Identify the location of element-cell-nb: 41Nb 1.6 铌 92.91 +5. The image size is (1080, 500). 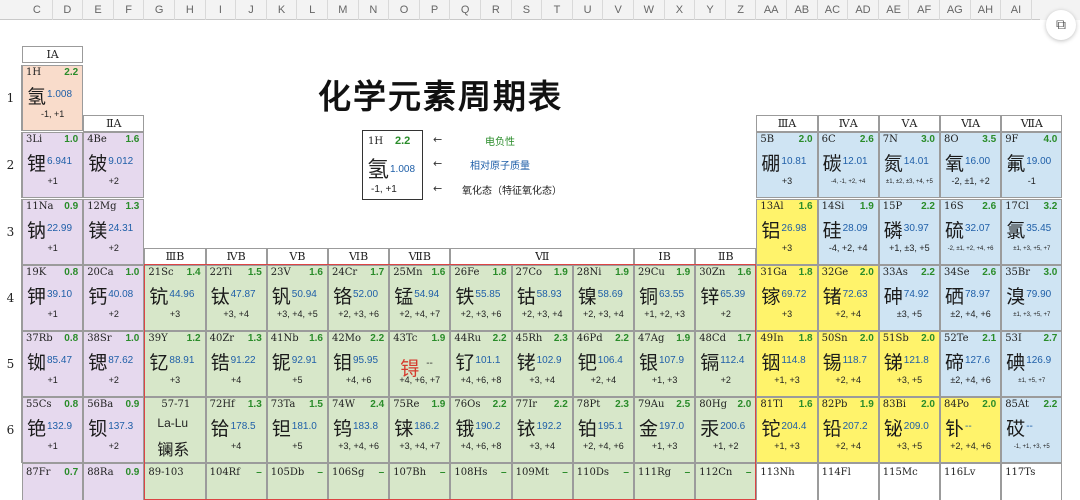
(297, 364).